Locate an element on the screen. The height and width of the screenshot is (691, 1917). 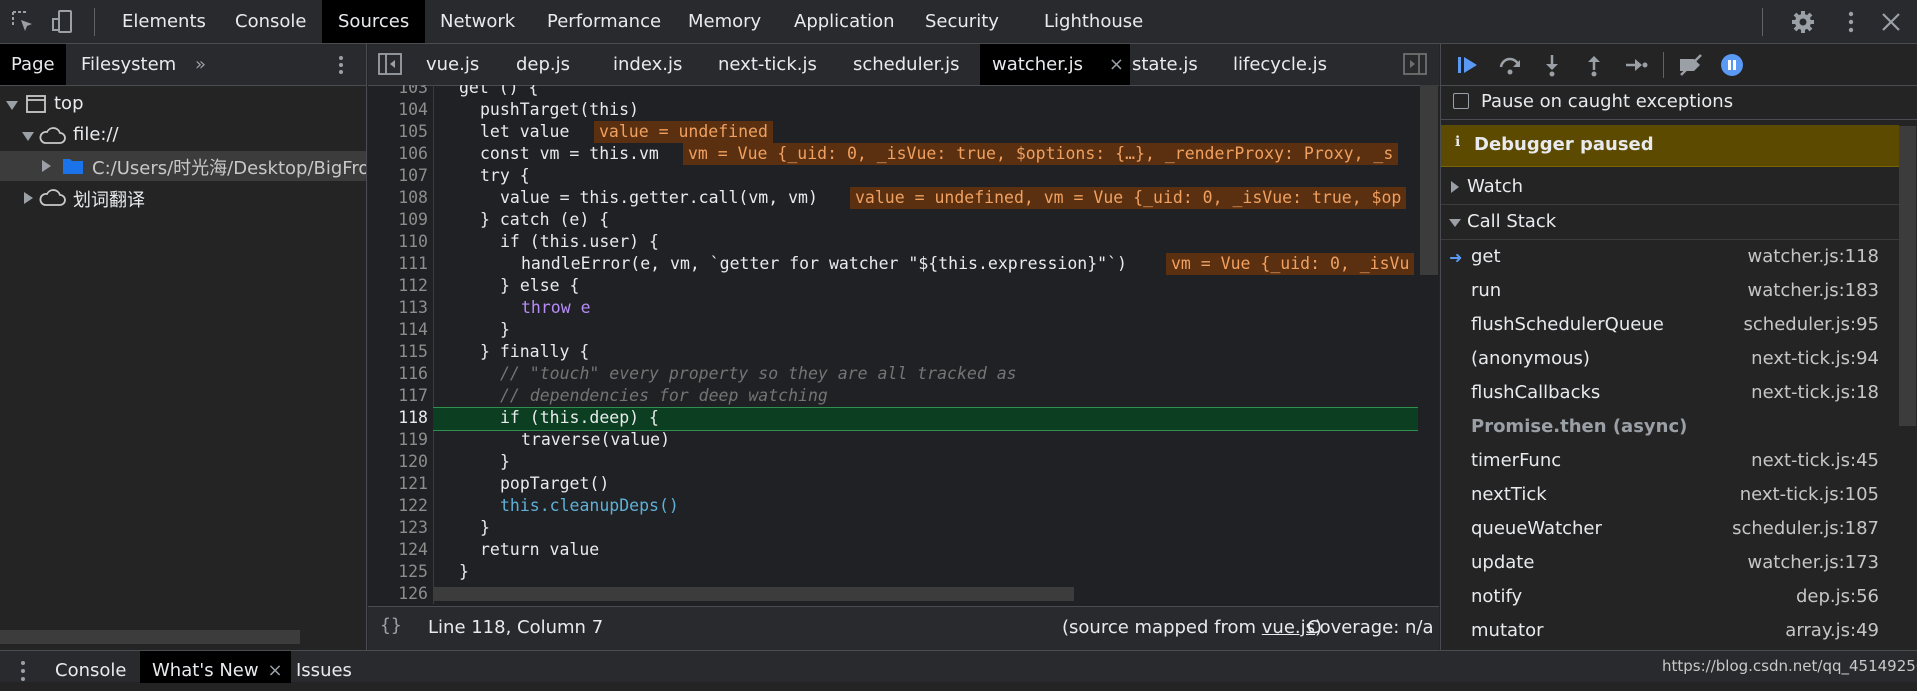
code-line: 104 pushTarget(this) is located at coordinates (893, 110).